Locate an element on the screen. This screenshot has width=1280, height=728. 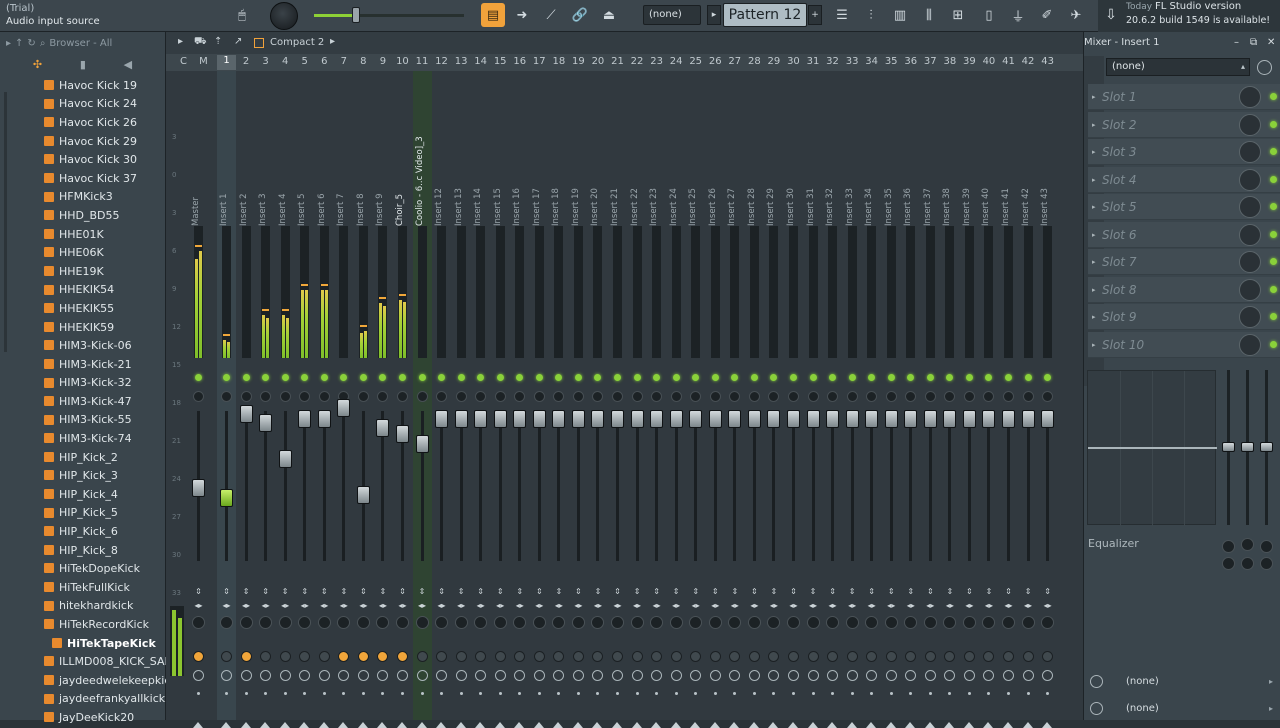
layout-next-icon: ▸ is located at coordinates (332, 41).